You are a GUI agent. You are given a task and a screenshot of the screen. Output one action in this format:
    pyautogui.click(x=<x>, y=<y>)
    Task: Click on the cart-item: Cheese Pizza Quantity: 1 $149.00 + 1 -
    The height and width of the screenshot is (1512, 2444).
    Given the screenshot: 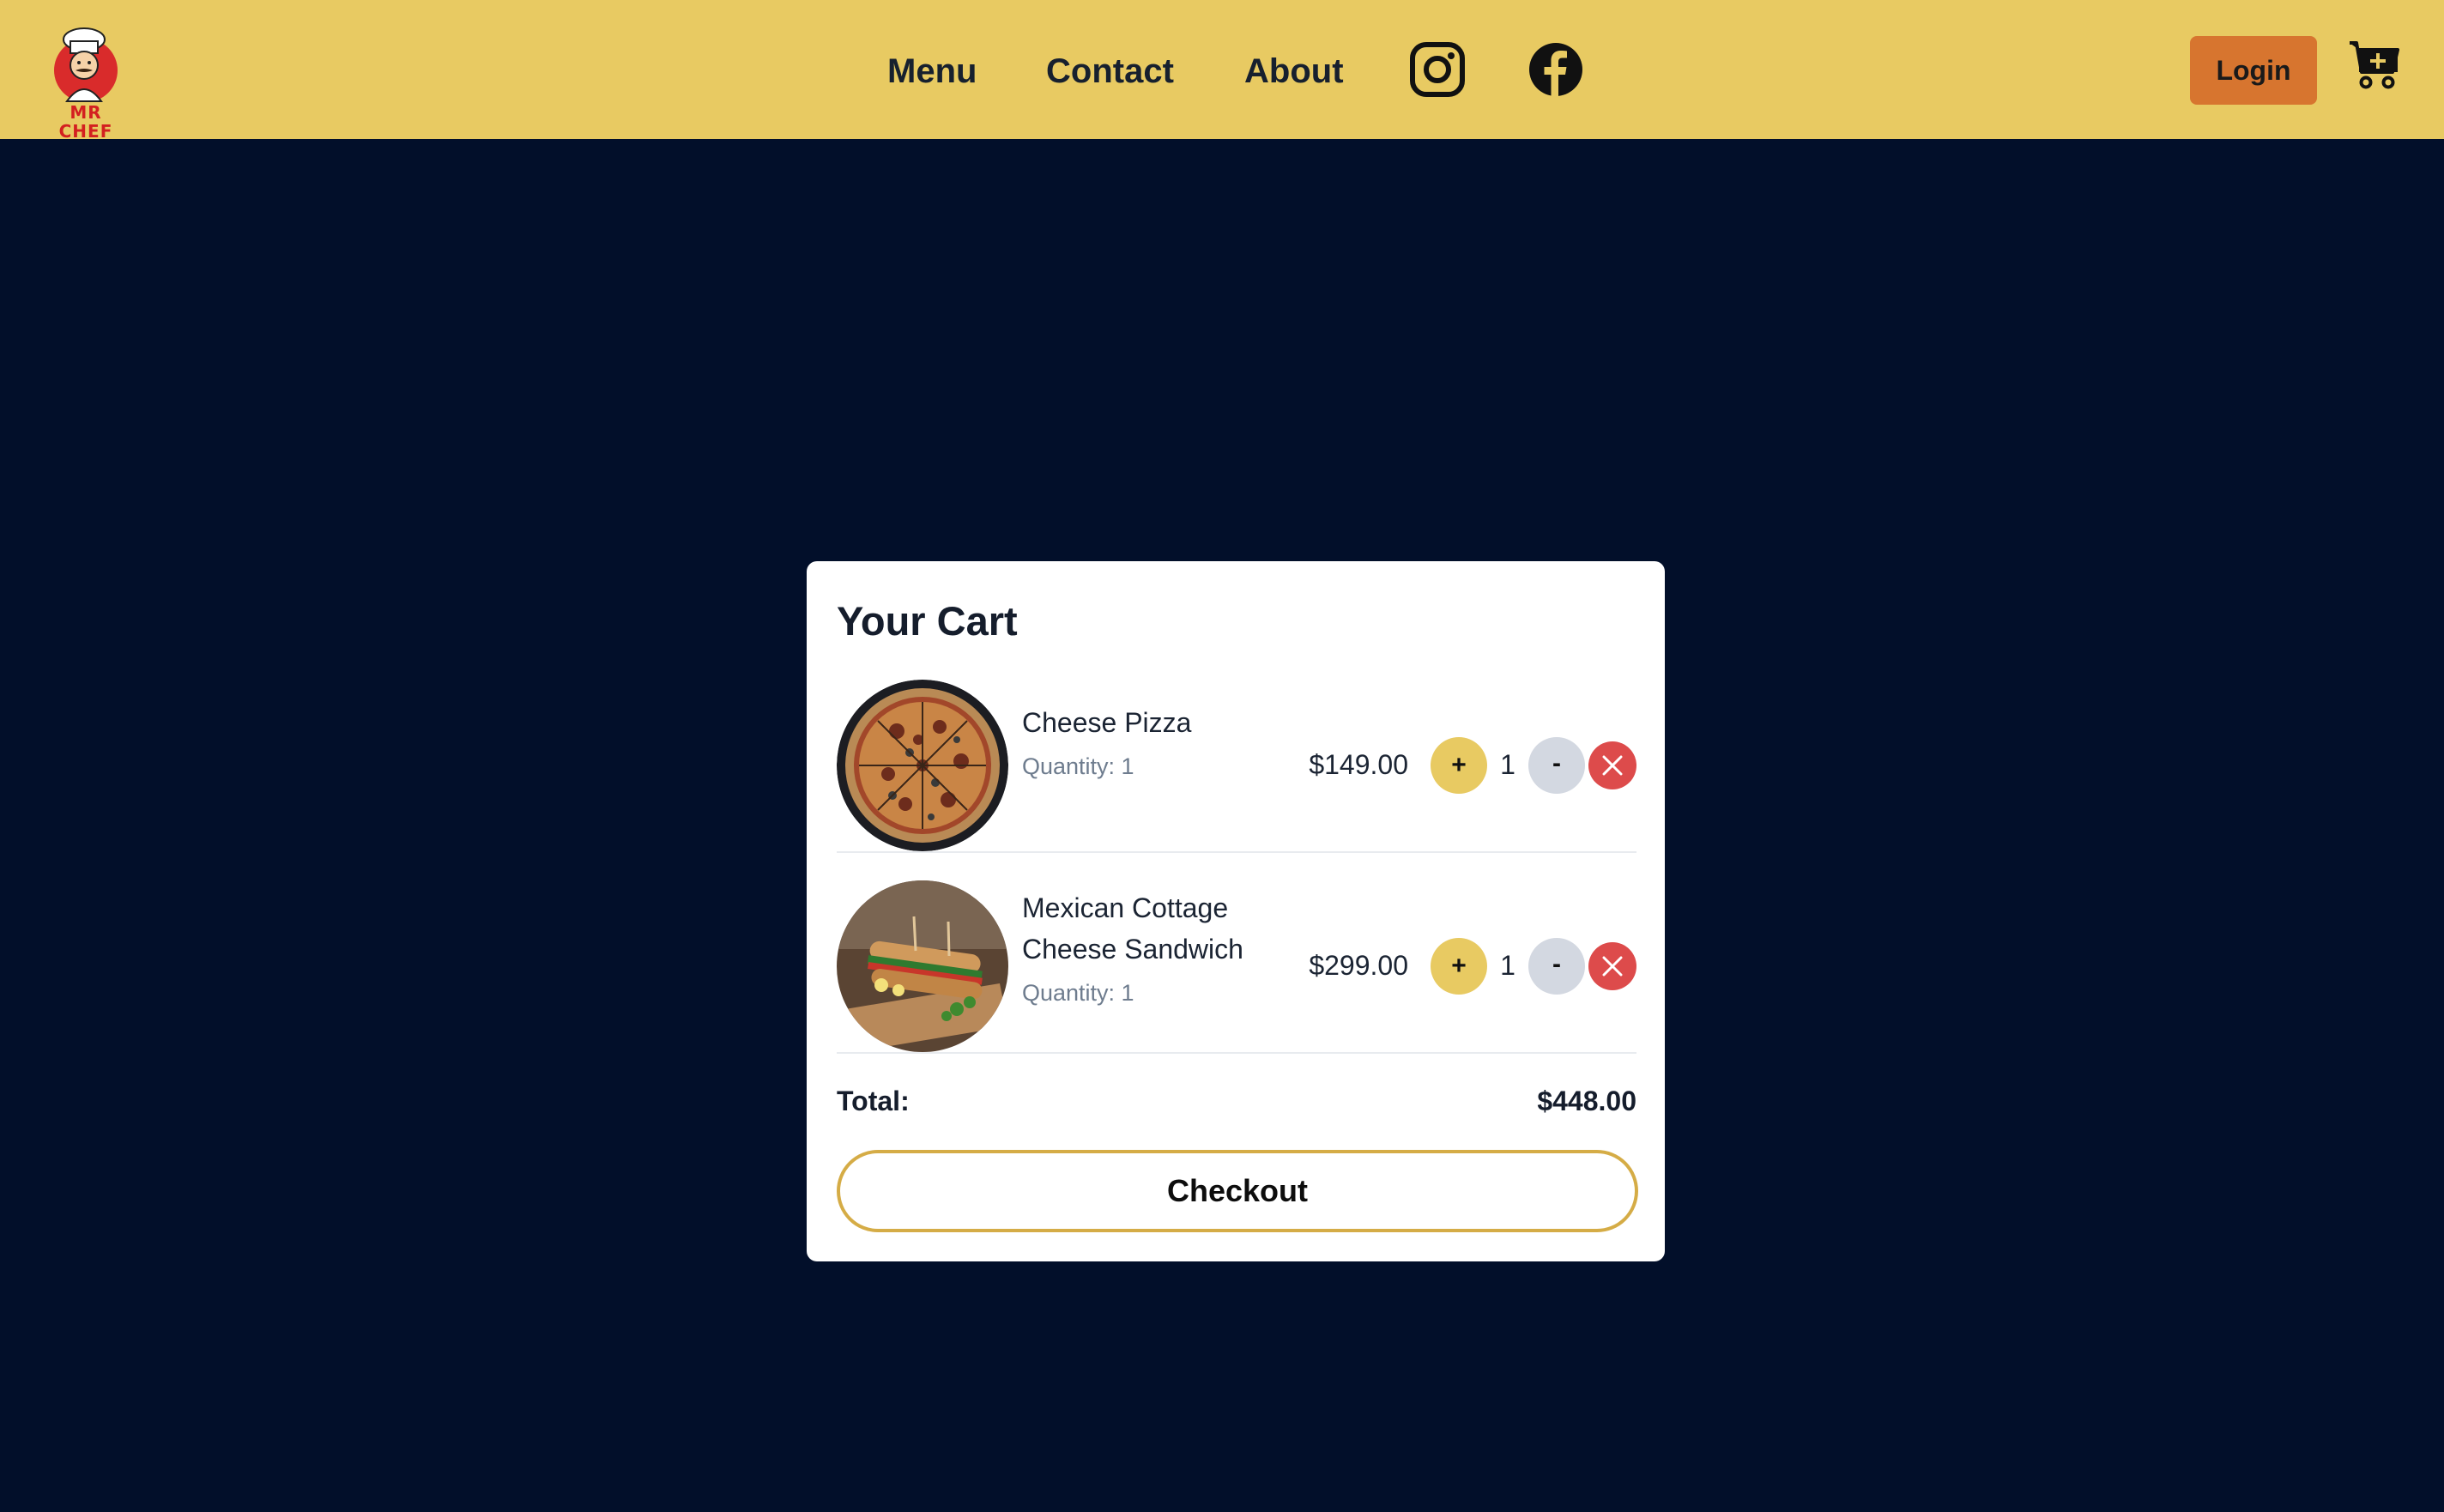 What is the action you would take?
    pyautogui.click(x=1236, y=766)
    